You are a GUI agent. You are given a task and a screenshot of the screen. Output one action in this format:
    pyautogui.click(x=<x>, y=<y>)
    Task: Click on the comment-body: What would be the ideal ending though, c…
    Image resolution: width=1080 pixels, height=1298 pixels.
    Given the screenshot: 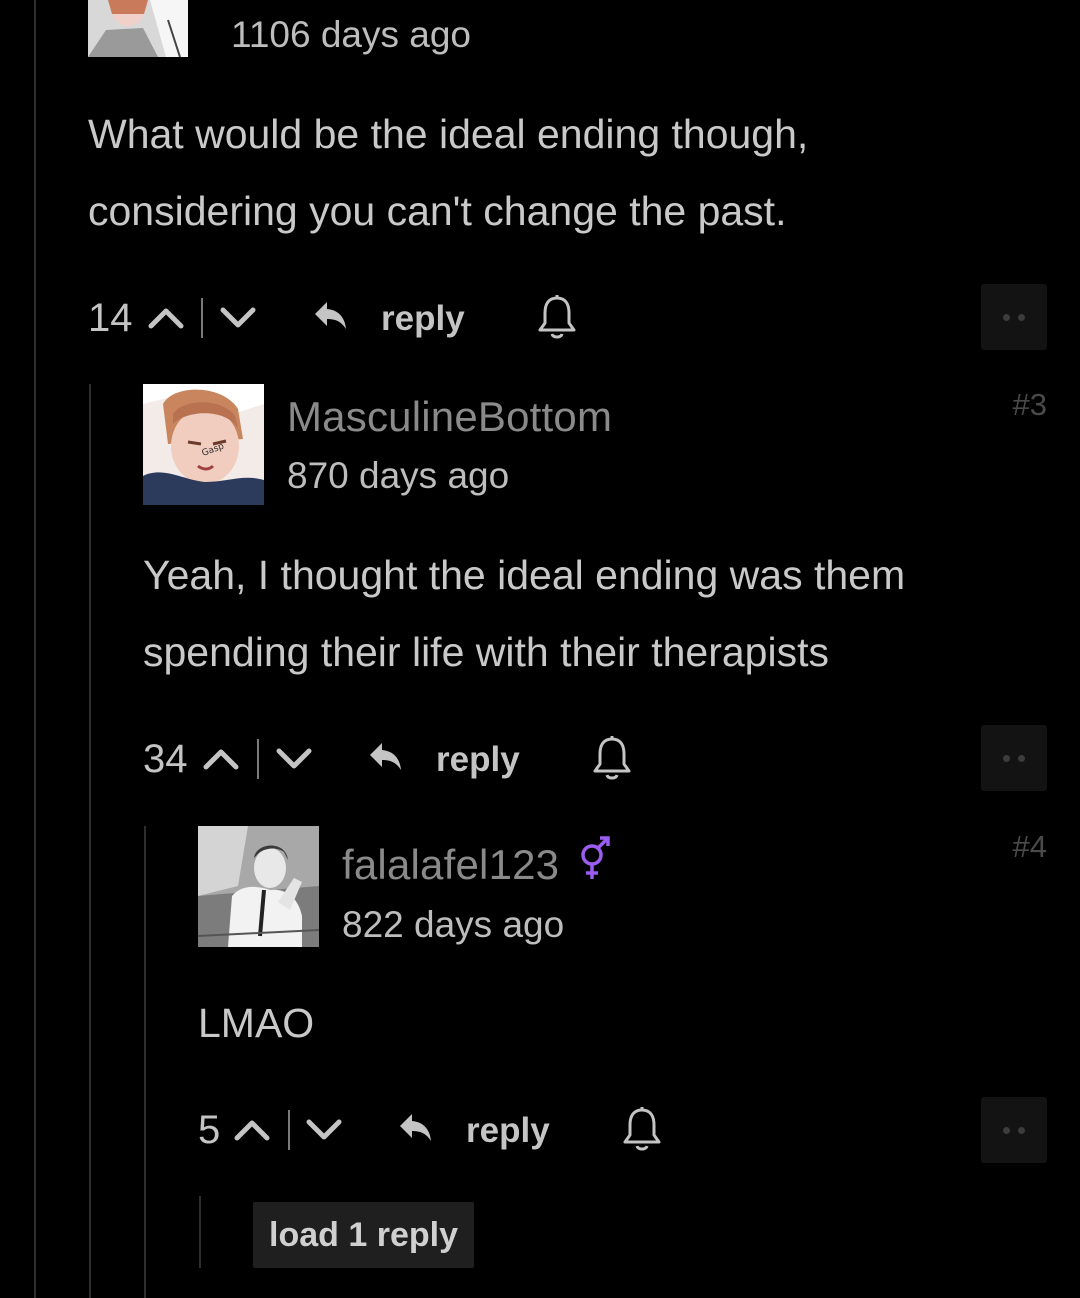 What is the action you would take?
    pyautogui.click(x=538, y=173)
    